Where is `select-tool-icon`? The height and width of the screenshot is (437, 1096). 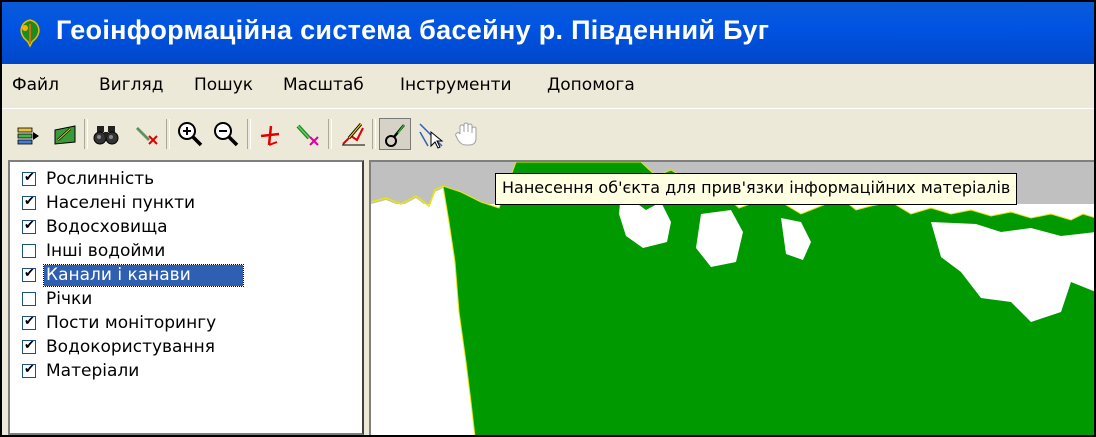 select-tool-icon is located at coordinates (431, 136).